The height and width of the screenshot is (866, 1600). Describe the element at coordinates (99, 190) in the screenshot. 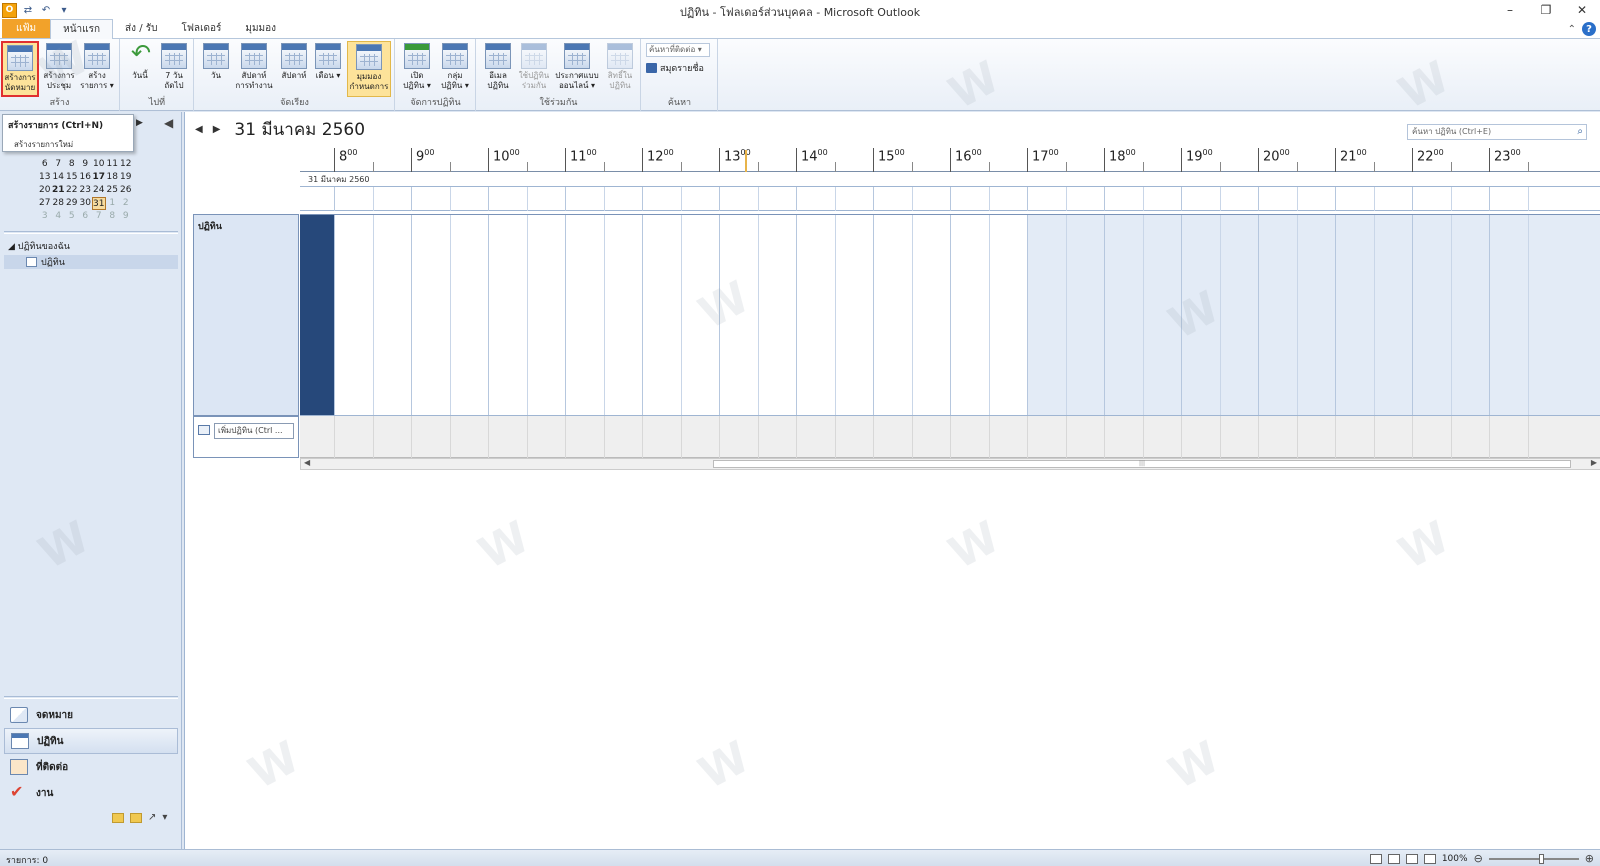

I see `minical-day: 24` at that location.